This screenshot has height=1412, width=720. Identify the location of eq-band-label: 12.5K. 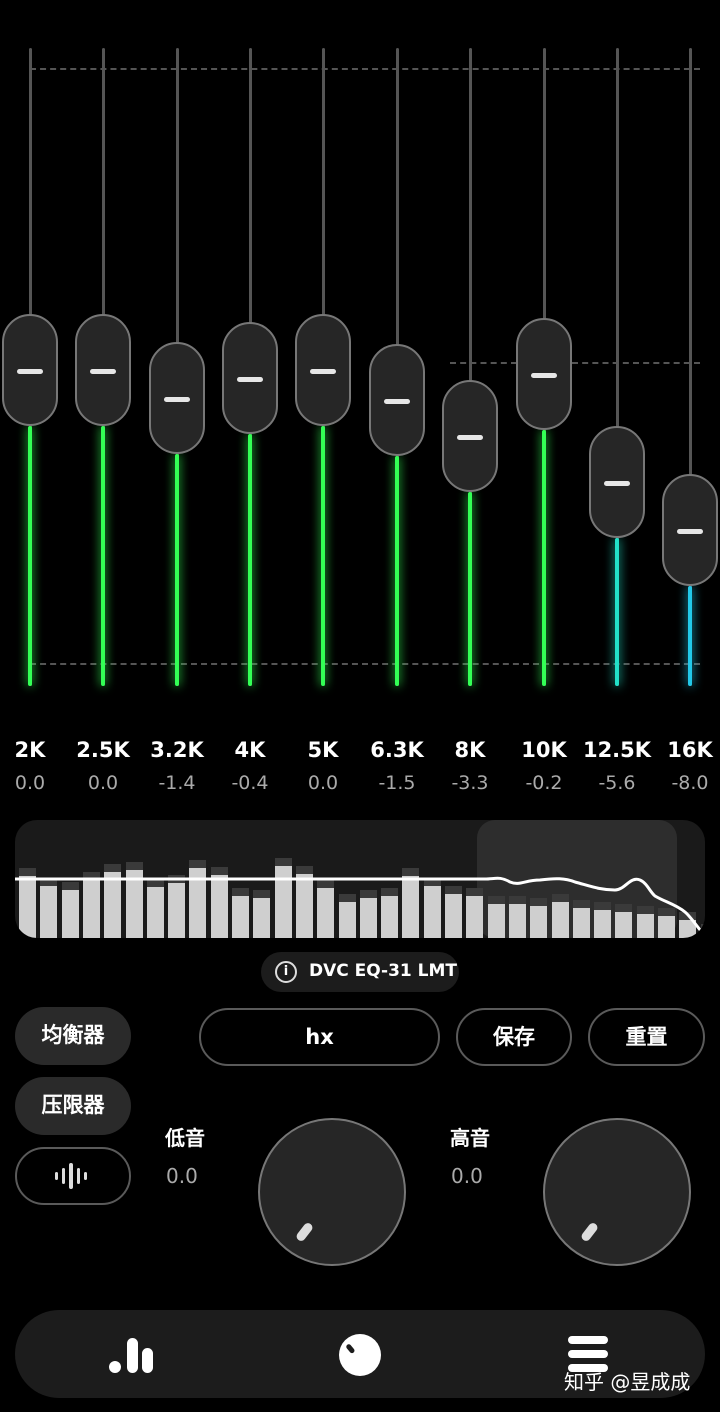
(617, 750).